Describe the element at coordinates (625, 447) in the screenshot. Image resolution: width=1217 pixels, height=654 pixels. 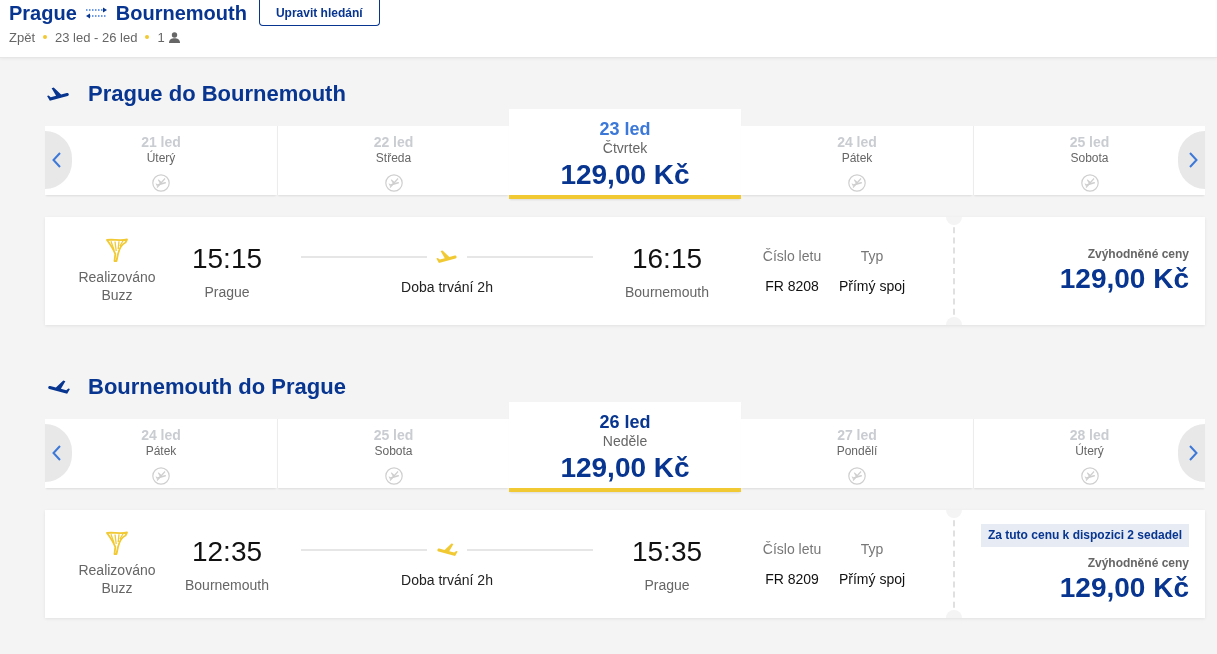
I see `date-tab: 26 led Neděle 129,00 Kč` at that location.